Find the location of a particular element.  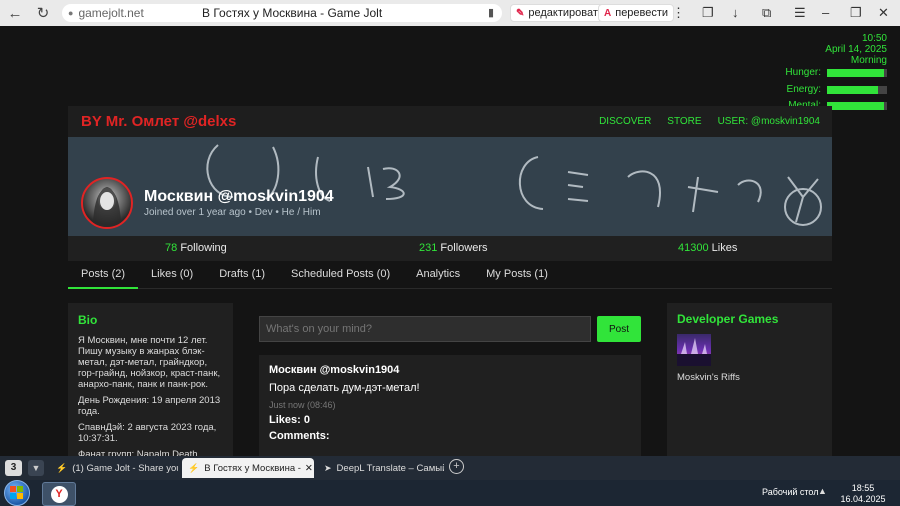

profile-meta: Joined over 1 year ago • Dev • He / Him is located at coordinates (232, 212).